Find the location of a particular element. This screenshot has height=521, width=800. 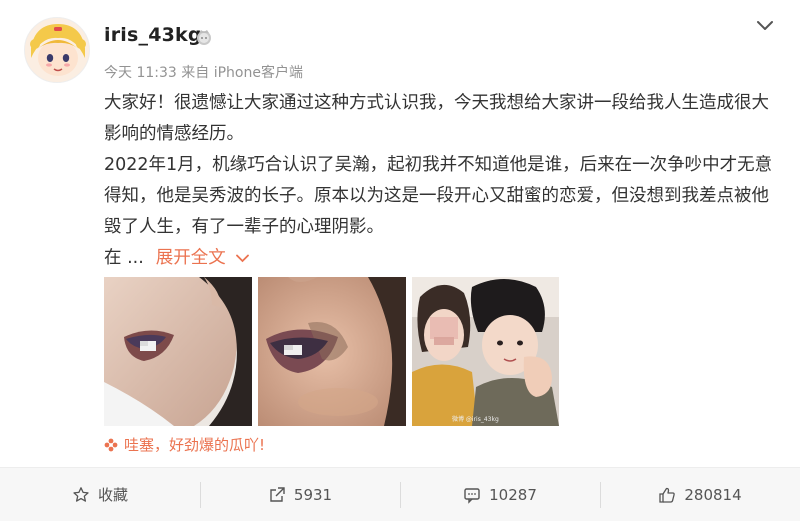

cartoon-avatar-image is located at coordinates (57, 50).